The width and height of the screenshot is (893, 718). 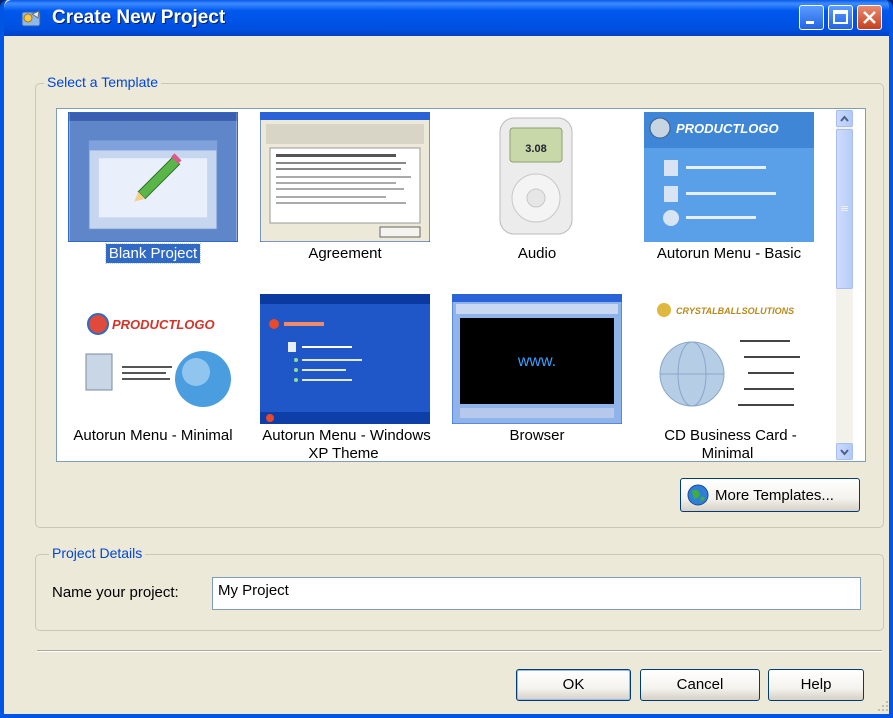 I want to click on audio-readout: 3.08, so click(x=535, y=149).